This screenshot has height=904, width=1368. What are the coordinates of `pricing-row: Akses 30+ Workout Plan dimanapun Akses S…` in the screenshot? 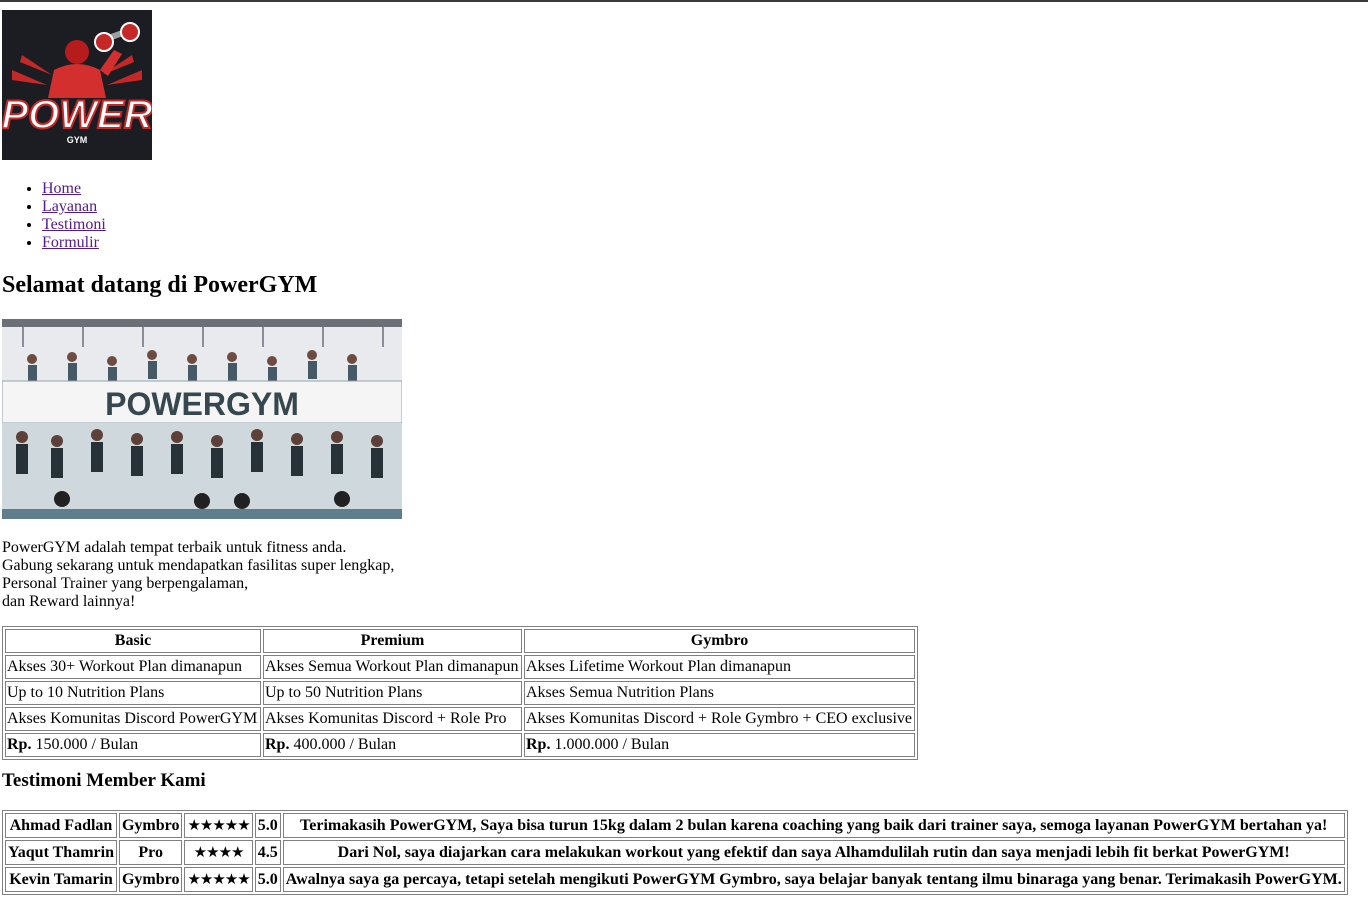 It's located at (460, 667).